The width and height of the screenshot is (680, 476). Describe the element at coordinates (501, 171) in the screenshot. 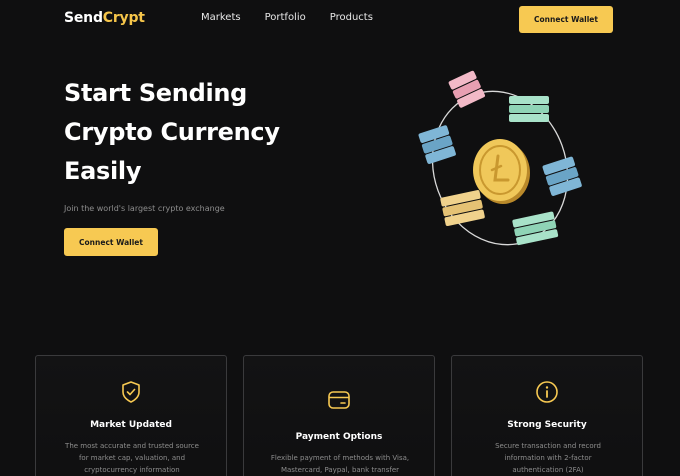

I see `coin-icon` at that location.